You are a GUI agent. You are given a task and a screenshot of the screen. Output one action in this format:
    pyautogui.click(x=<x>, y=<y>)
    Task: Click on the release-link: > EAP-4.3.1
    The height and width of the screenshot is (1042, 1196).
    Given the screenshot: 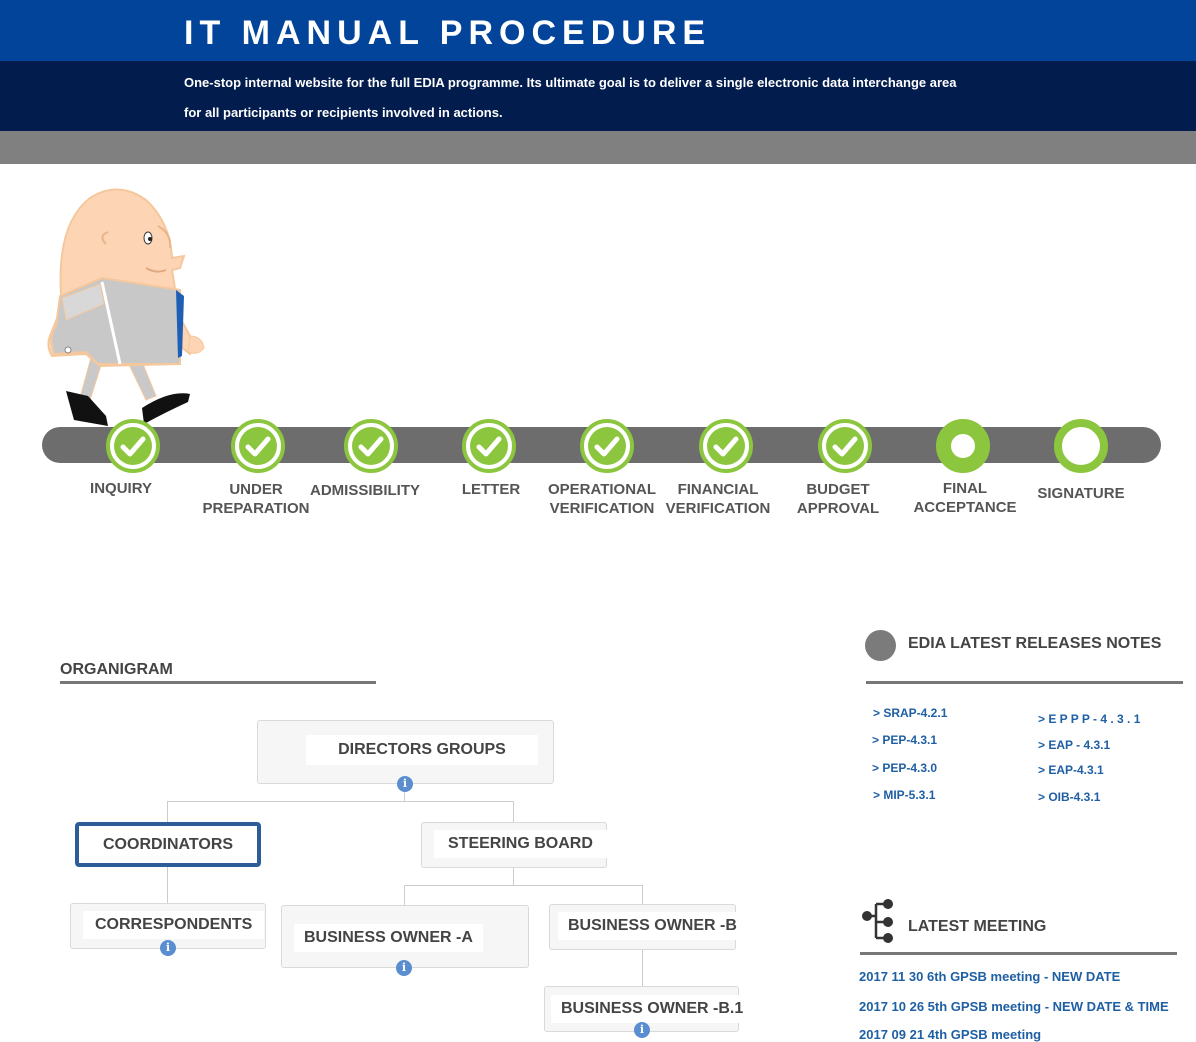 What is the action you would take?
    pyautogui.click(x=1071, y=770)
    